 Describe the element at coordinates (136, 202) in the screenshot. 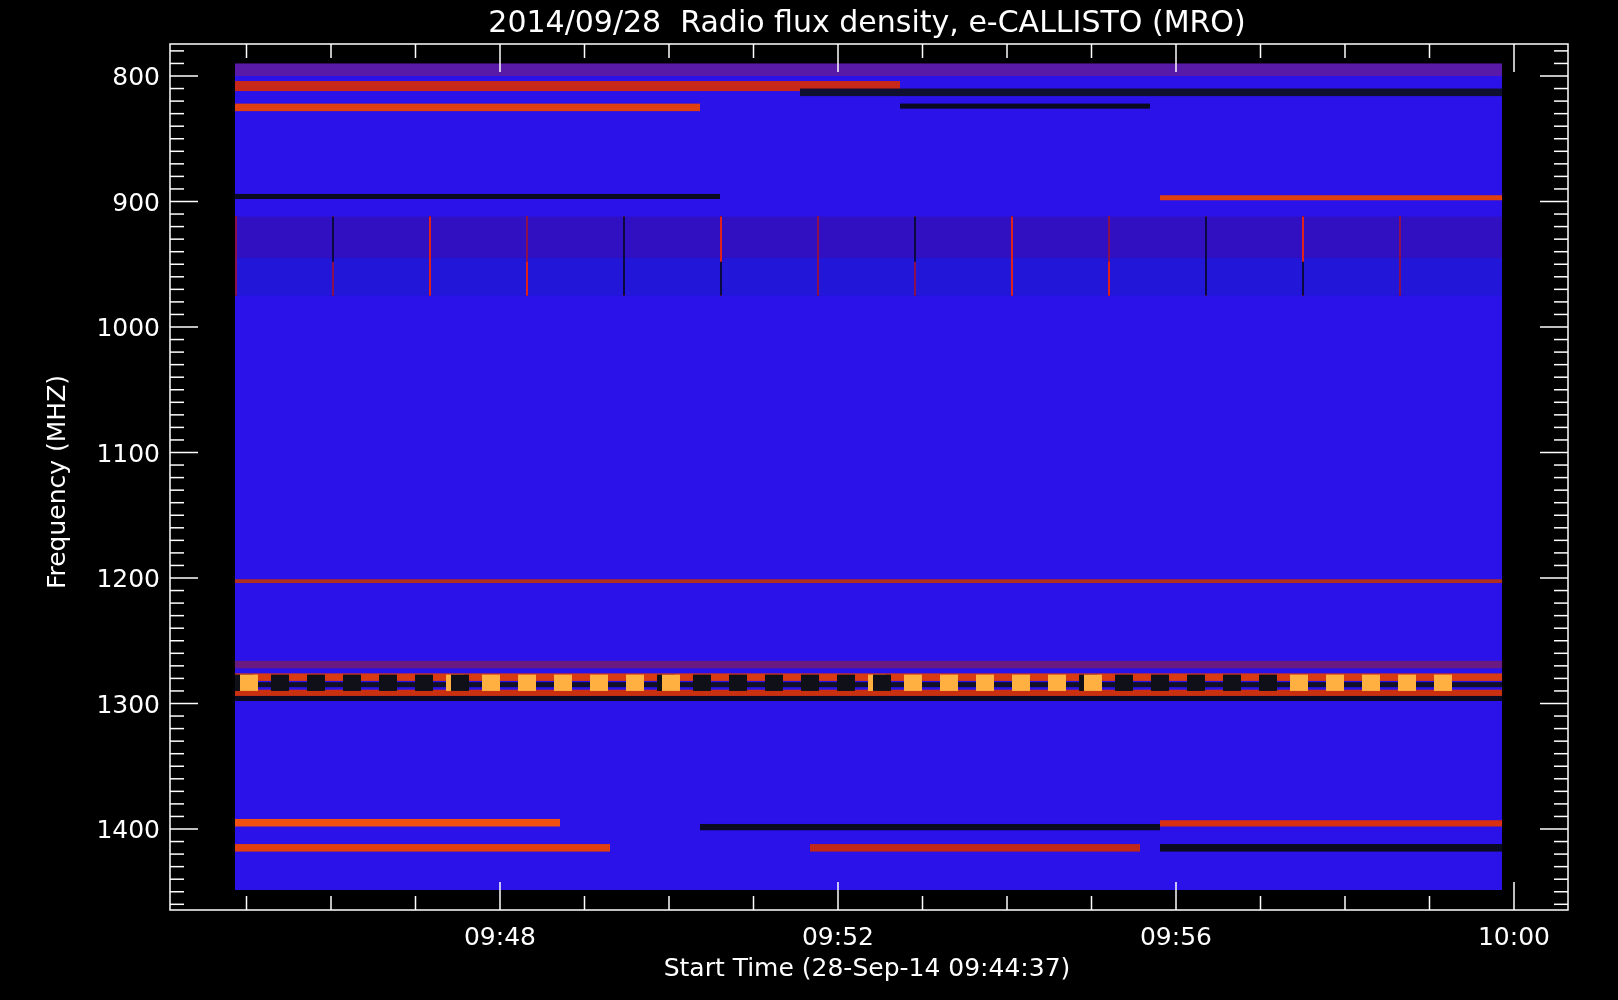

I see `y-tick-label: 900` at that location.